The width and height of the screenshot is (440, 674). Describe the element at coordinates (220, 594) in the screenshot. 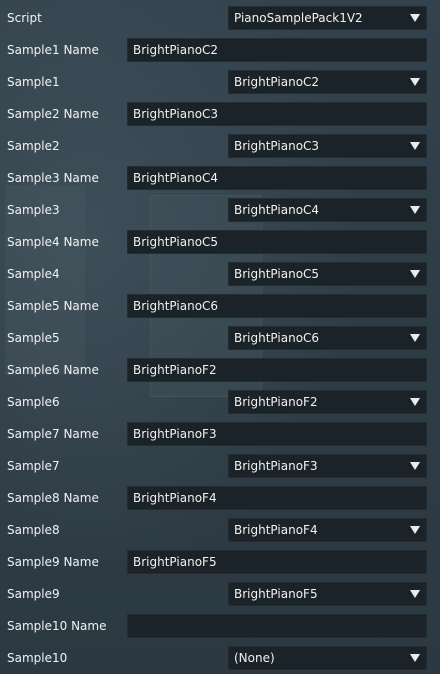

I see `sample-row: Sample9 BrightPianoF5` at that location.